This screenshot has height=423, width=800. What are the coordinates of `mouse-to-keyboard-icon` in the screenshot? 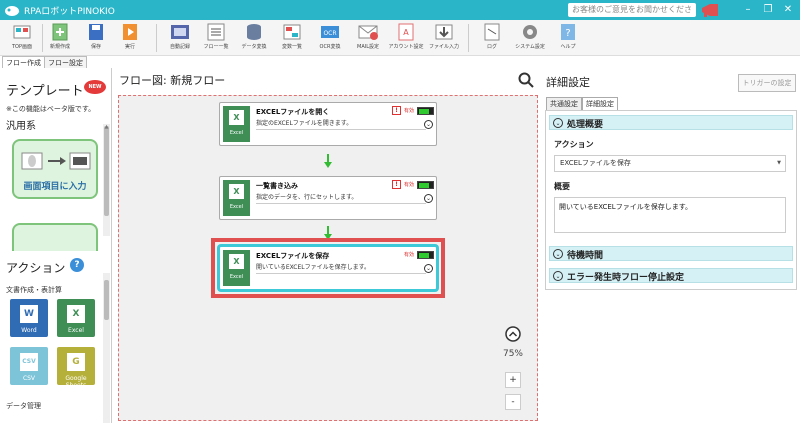 It's located at (56, 161).